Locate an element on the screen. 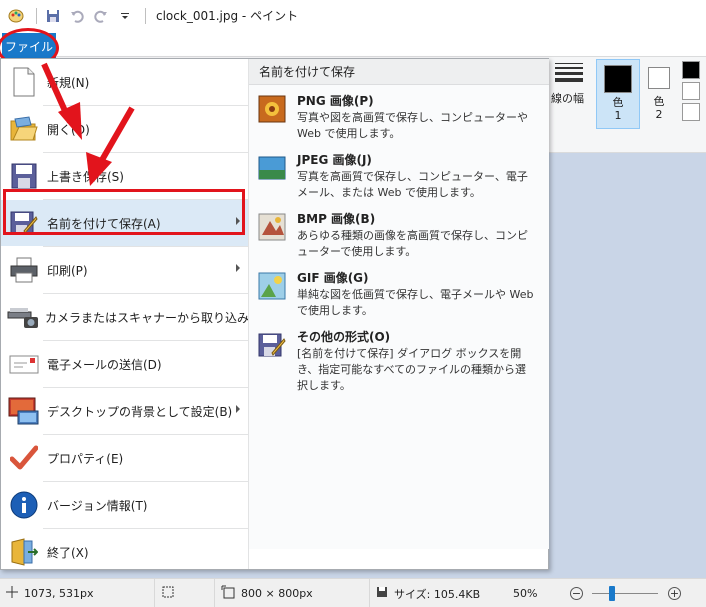  paint-app-icon is located at coordinates (16, 16).